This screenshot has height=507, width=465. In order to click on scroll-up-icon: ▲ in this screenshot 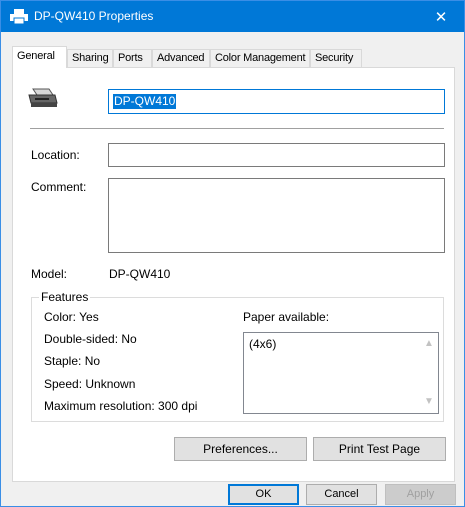, I will do `click(429, 344)`.